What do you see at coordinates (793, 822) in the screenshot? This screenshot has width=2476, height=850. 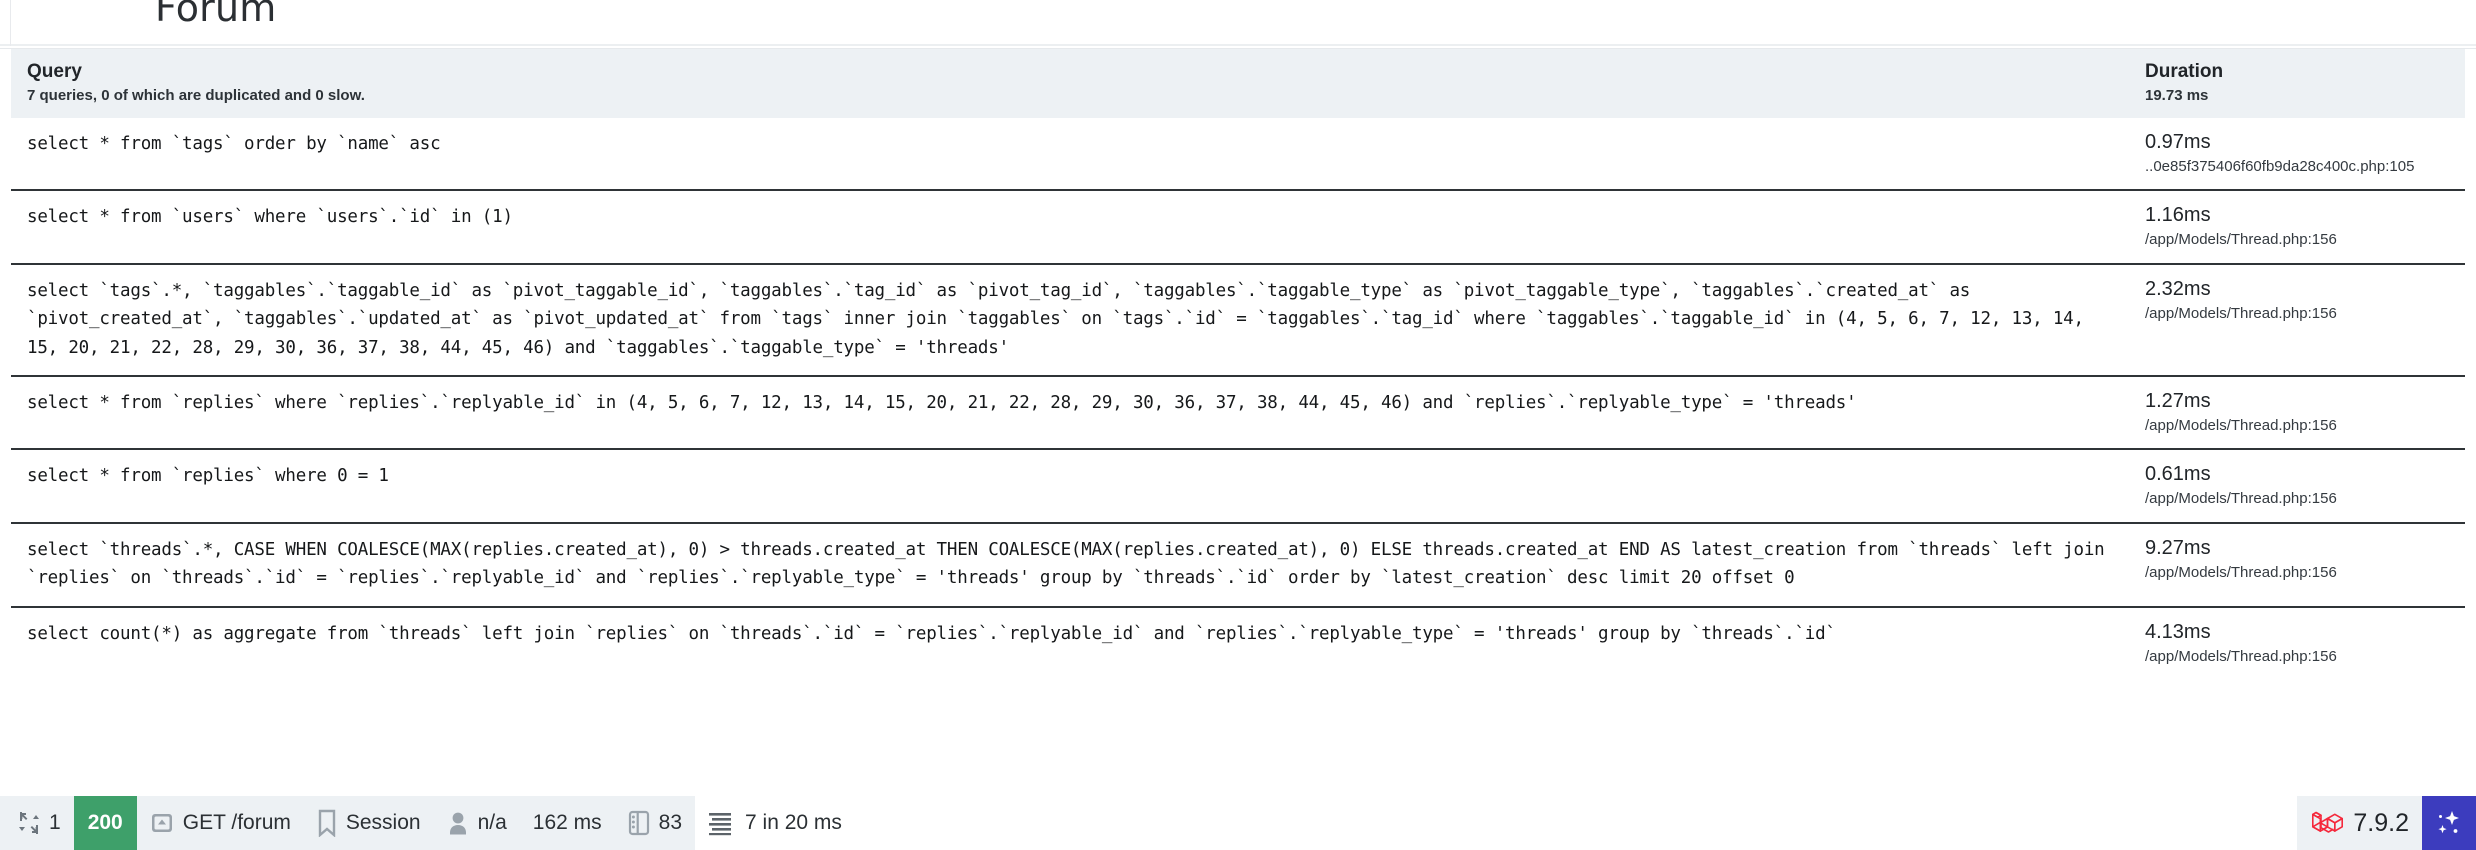 I see `statusbar-queries-label: 7 in 20 ms` at bounding box center [793, 822].